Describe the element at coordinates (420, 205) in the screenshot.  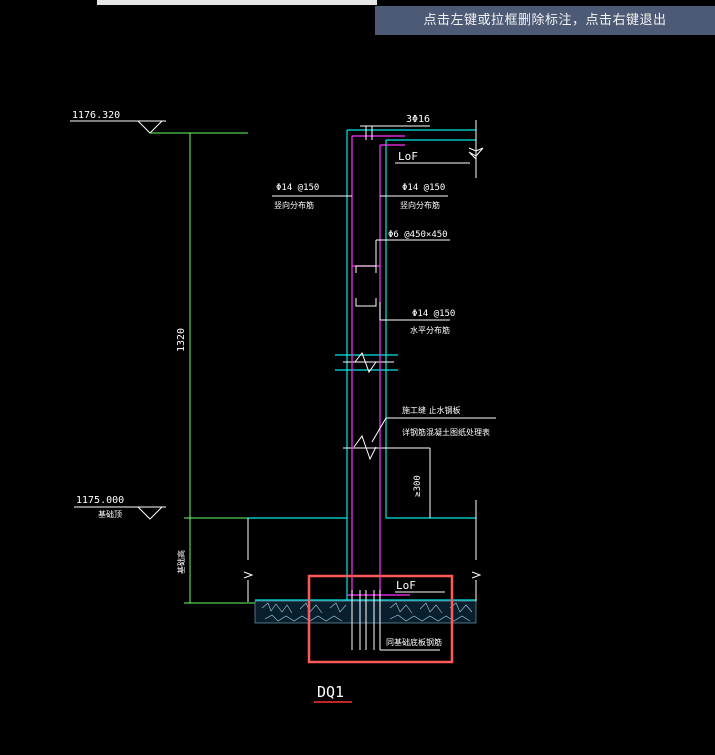
I see `right-vertical-label: 竖向分布筋` at that location.